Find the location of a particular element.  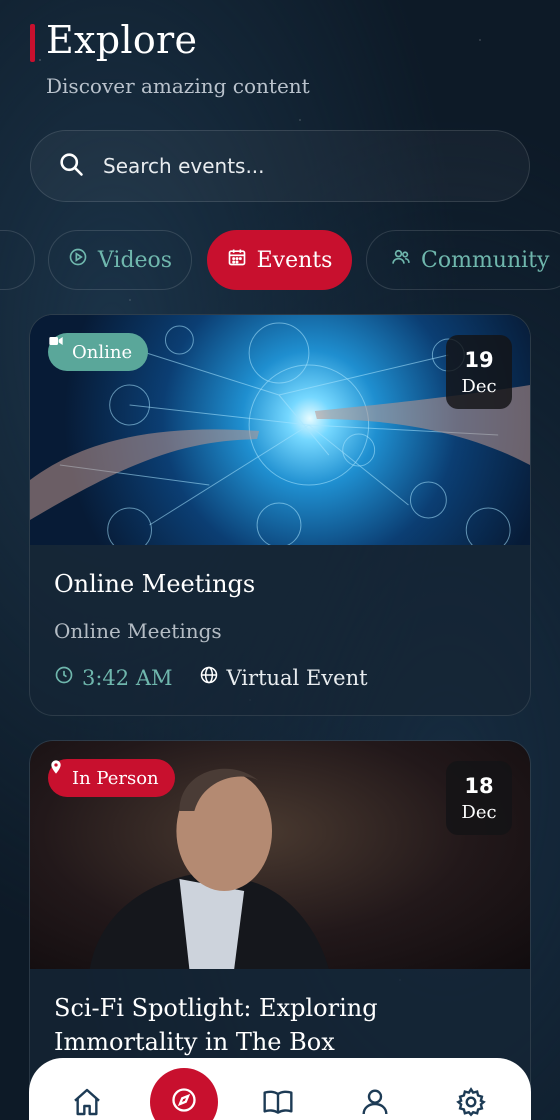

tab-label: Videos is located at coordinates (135, 260).